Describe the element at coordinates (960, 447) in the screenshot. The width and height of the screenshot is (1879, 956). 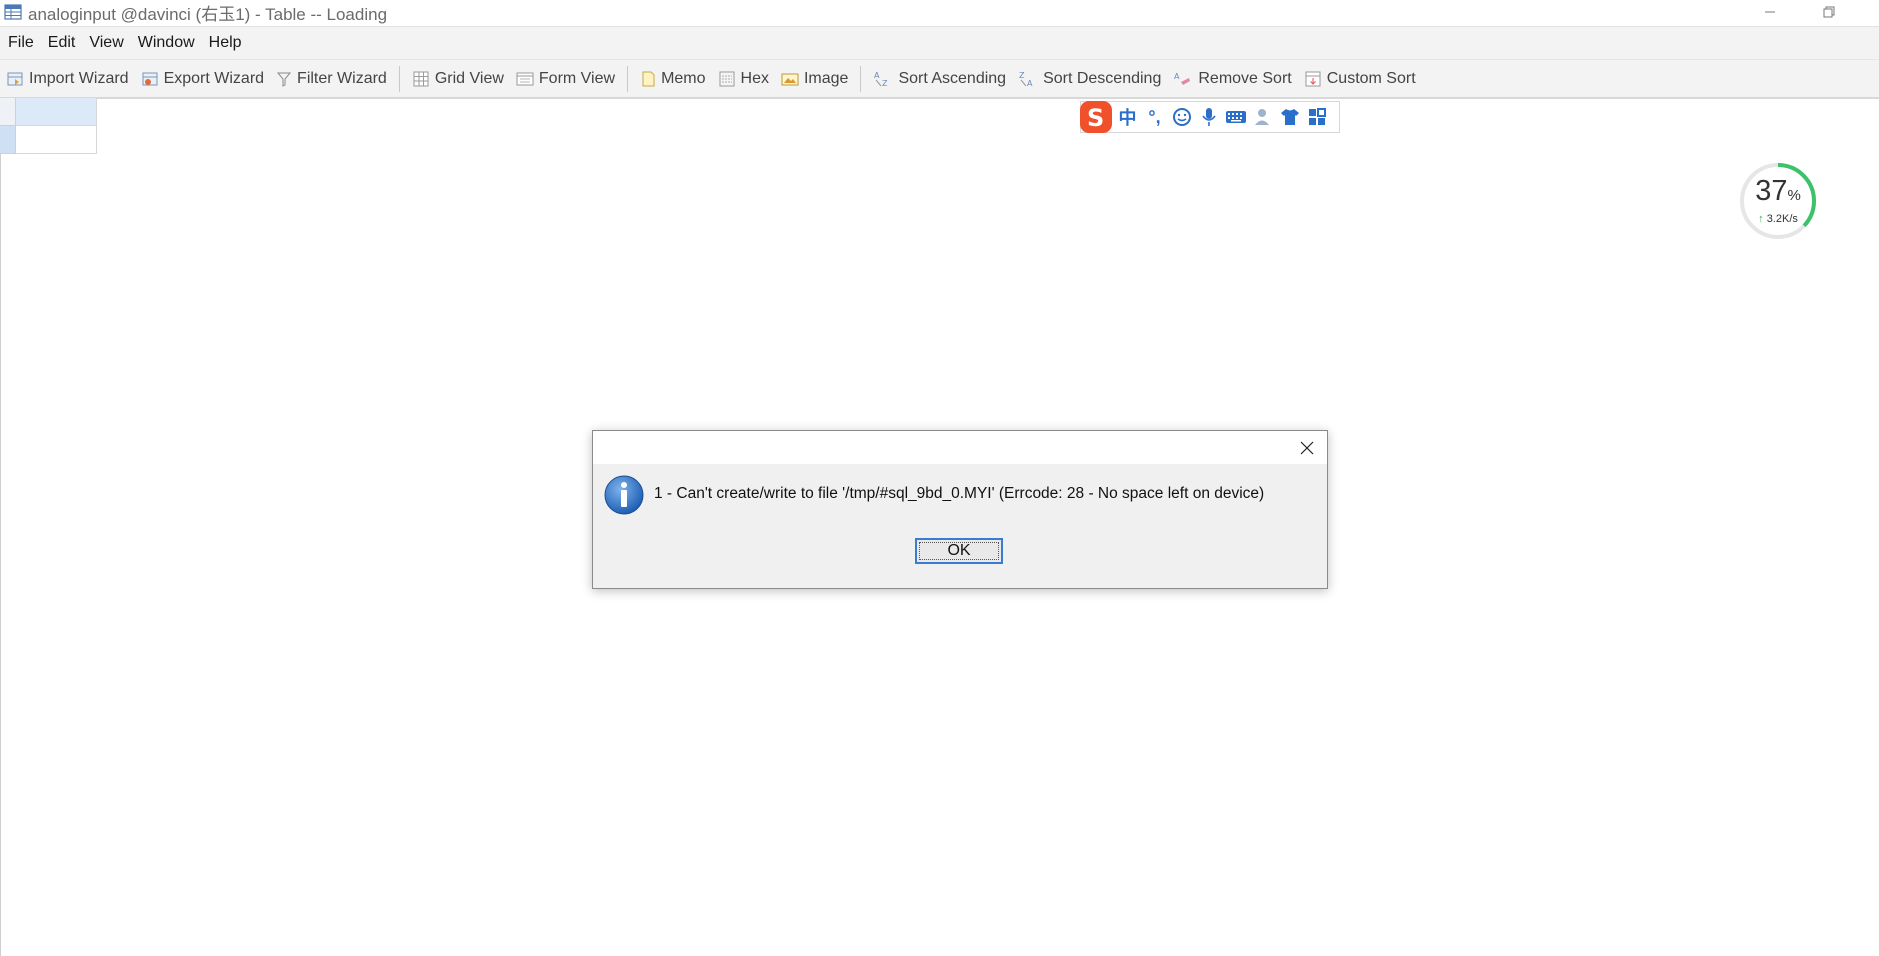
I see `dialog-title-bar` at that location.